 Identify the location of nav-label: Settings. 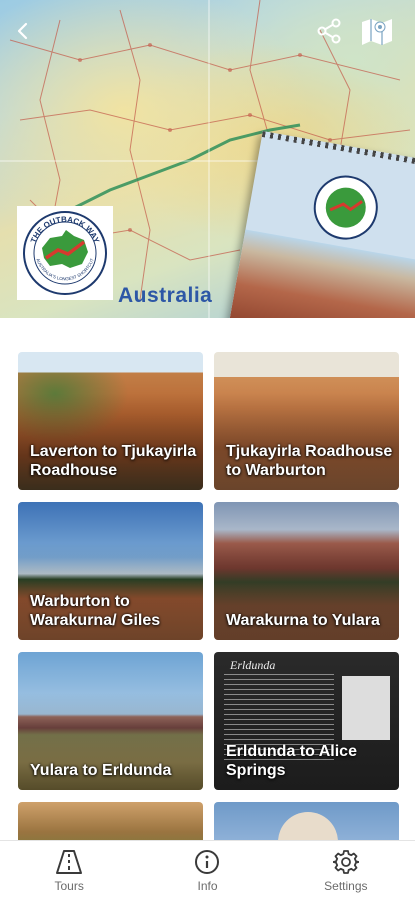
(346, 885).